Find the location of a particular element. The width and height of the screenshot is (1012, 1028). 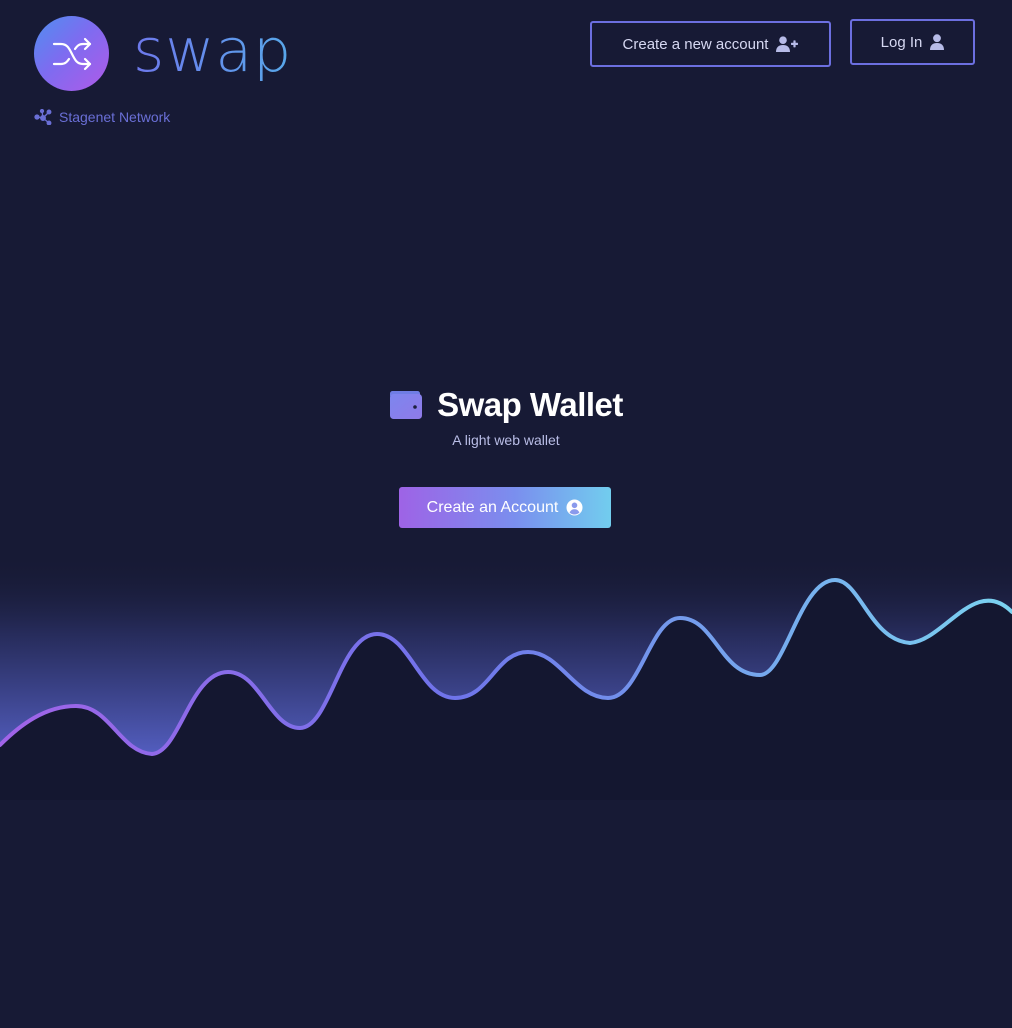

user-plus-icon is located at coordinates (787, 44).